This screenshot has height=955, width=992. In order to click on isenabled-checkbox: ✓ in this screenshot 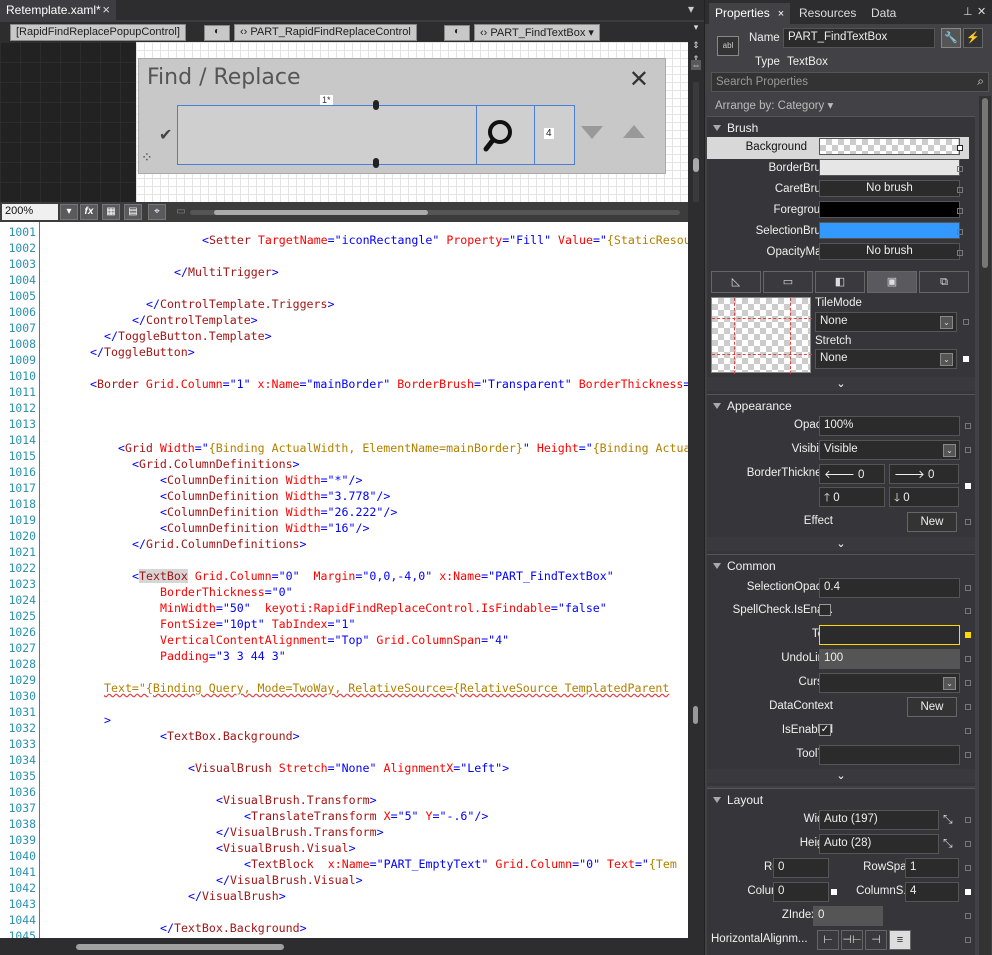, I will do `click(825, 730)`.